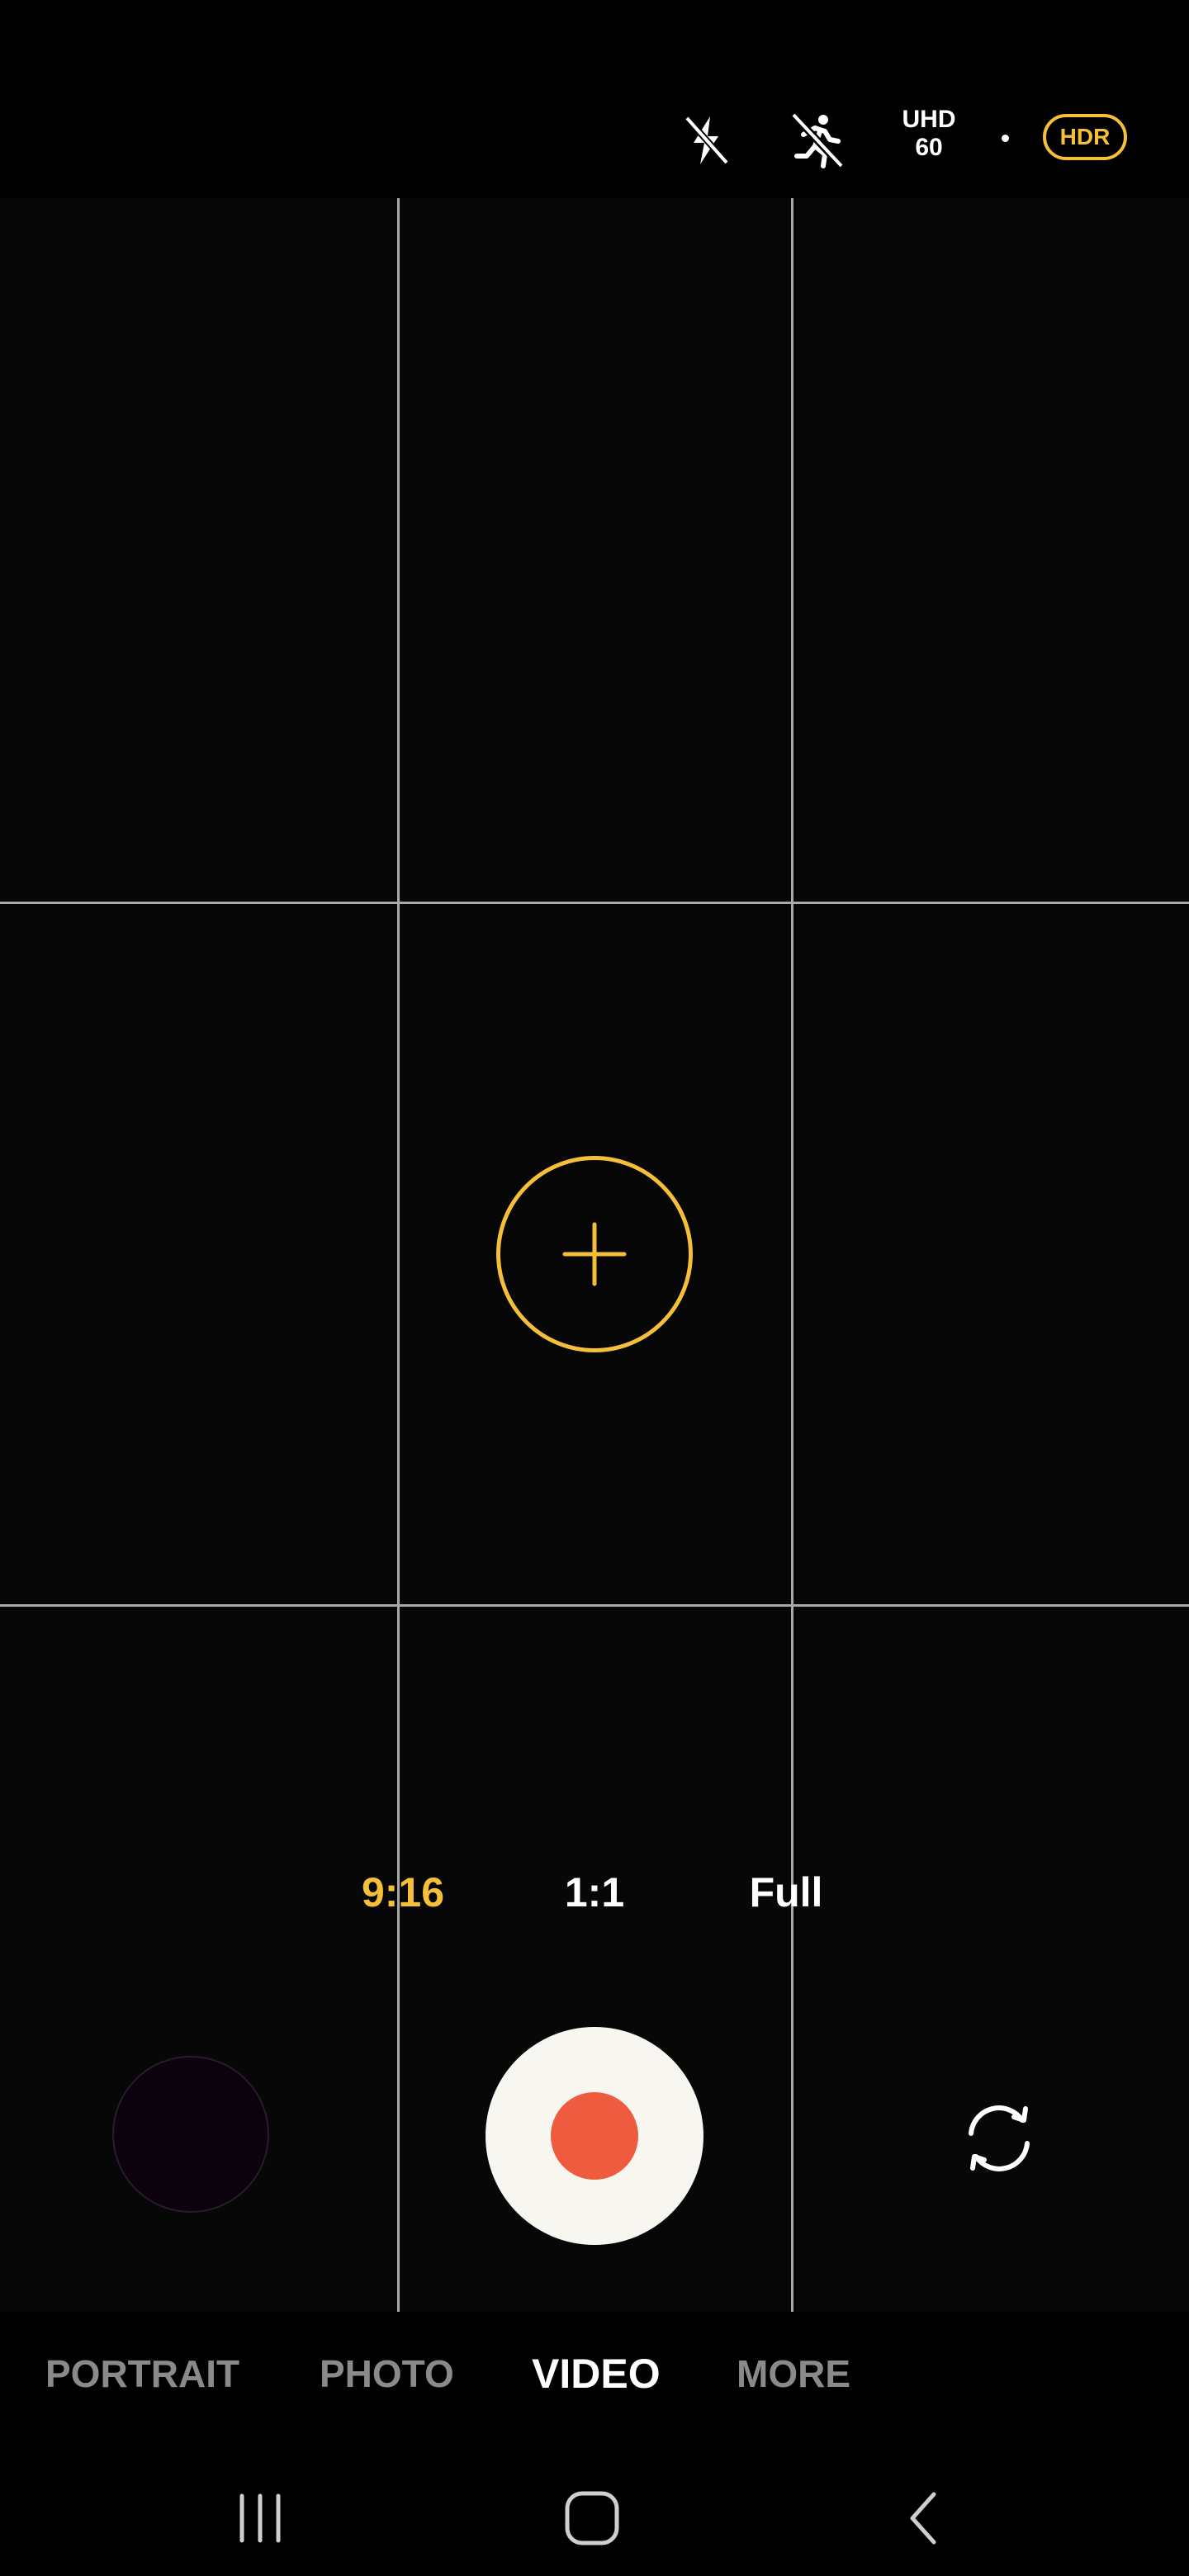 The height and width of the screenshot is (2576, 1189). What do you see at coordinates (929, 119) in the screenshot?
I see `resolution-label: UHD` at bounding box center [929, 119].